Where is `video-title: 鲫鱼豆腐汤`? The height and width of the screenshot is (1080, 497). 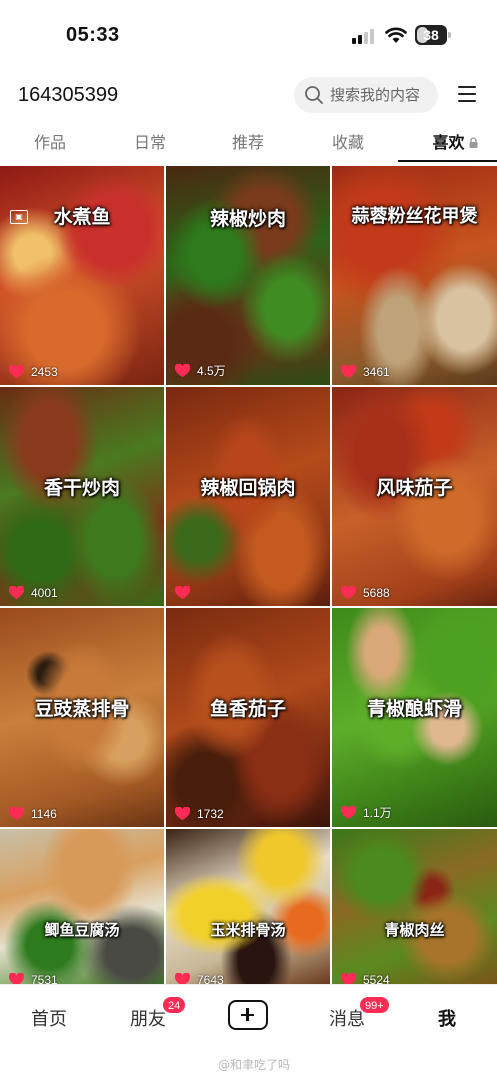
video-title: 鲫鱼豆腐汤 is located at coordinates (82, 930).